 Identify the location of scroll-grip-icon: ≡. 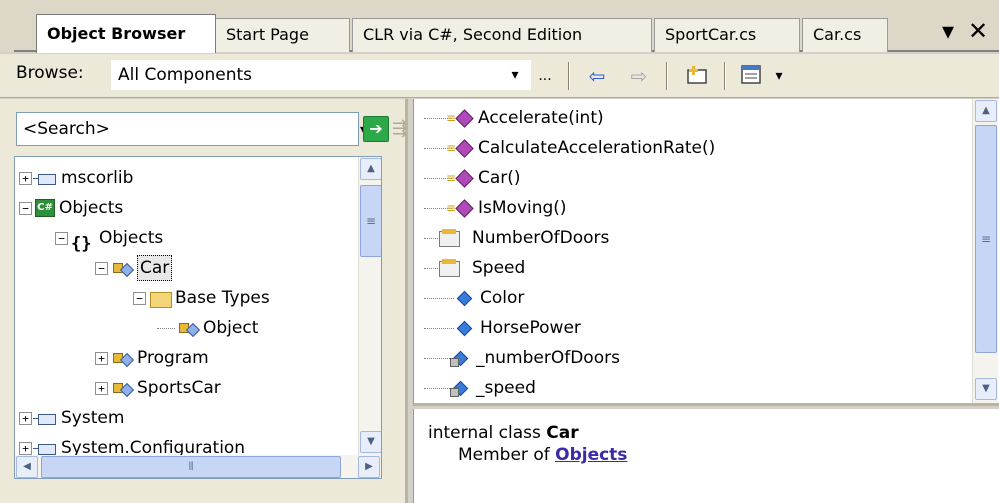
(371, 221).